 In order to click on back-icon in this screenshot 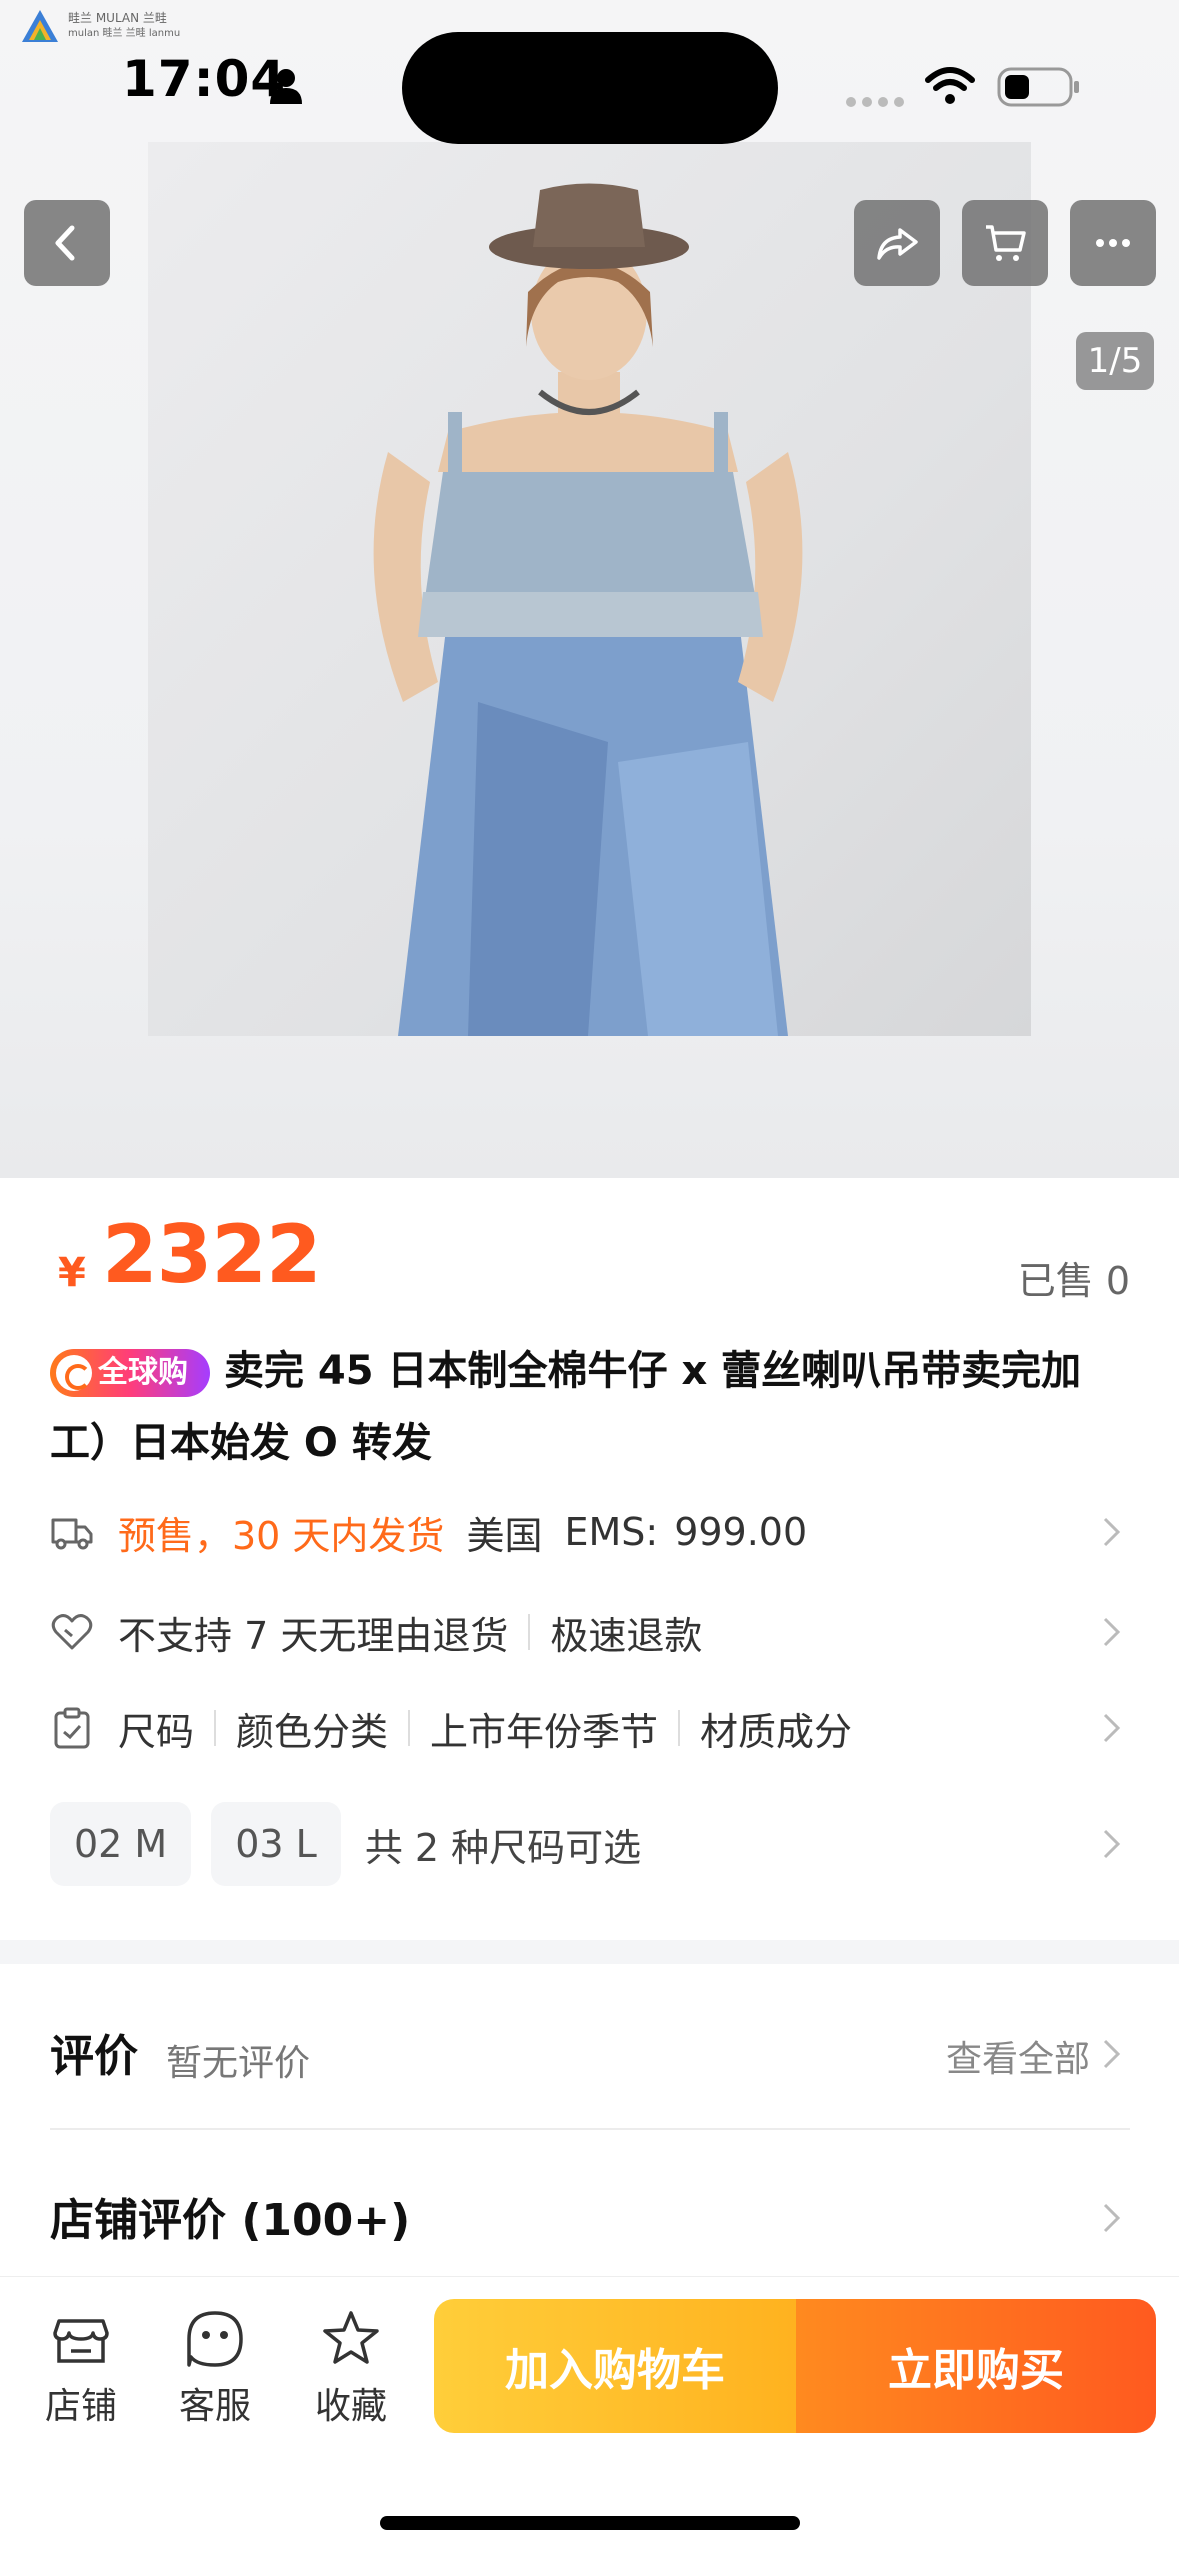, I will do `click(65, 243)`.